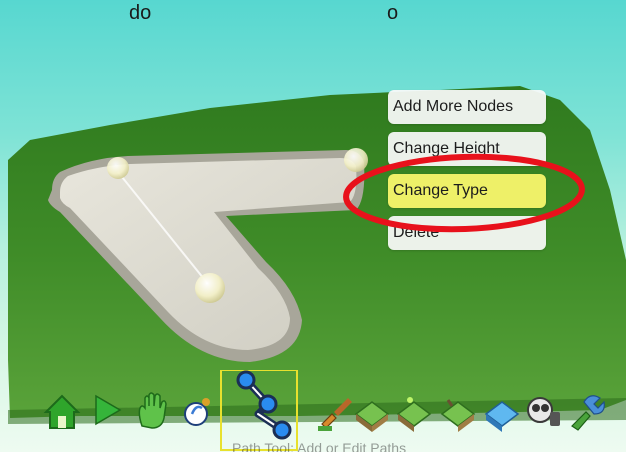 The width and height of the screenshot is (626, 452). I want to click on terrain-smooth-icon, so click(458, 415).